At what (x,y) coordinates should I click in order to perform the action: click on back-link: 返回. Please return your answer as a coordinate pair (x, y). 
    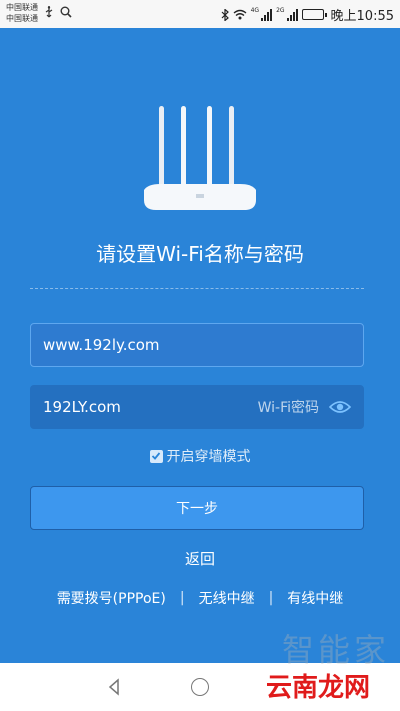
    Looking at the image, I should click on (200, 558).